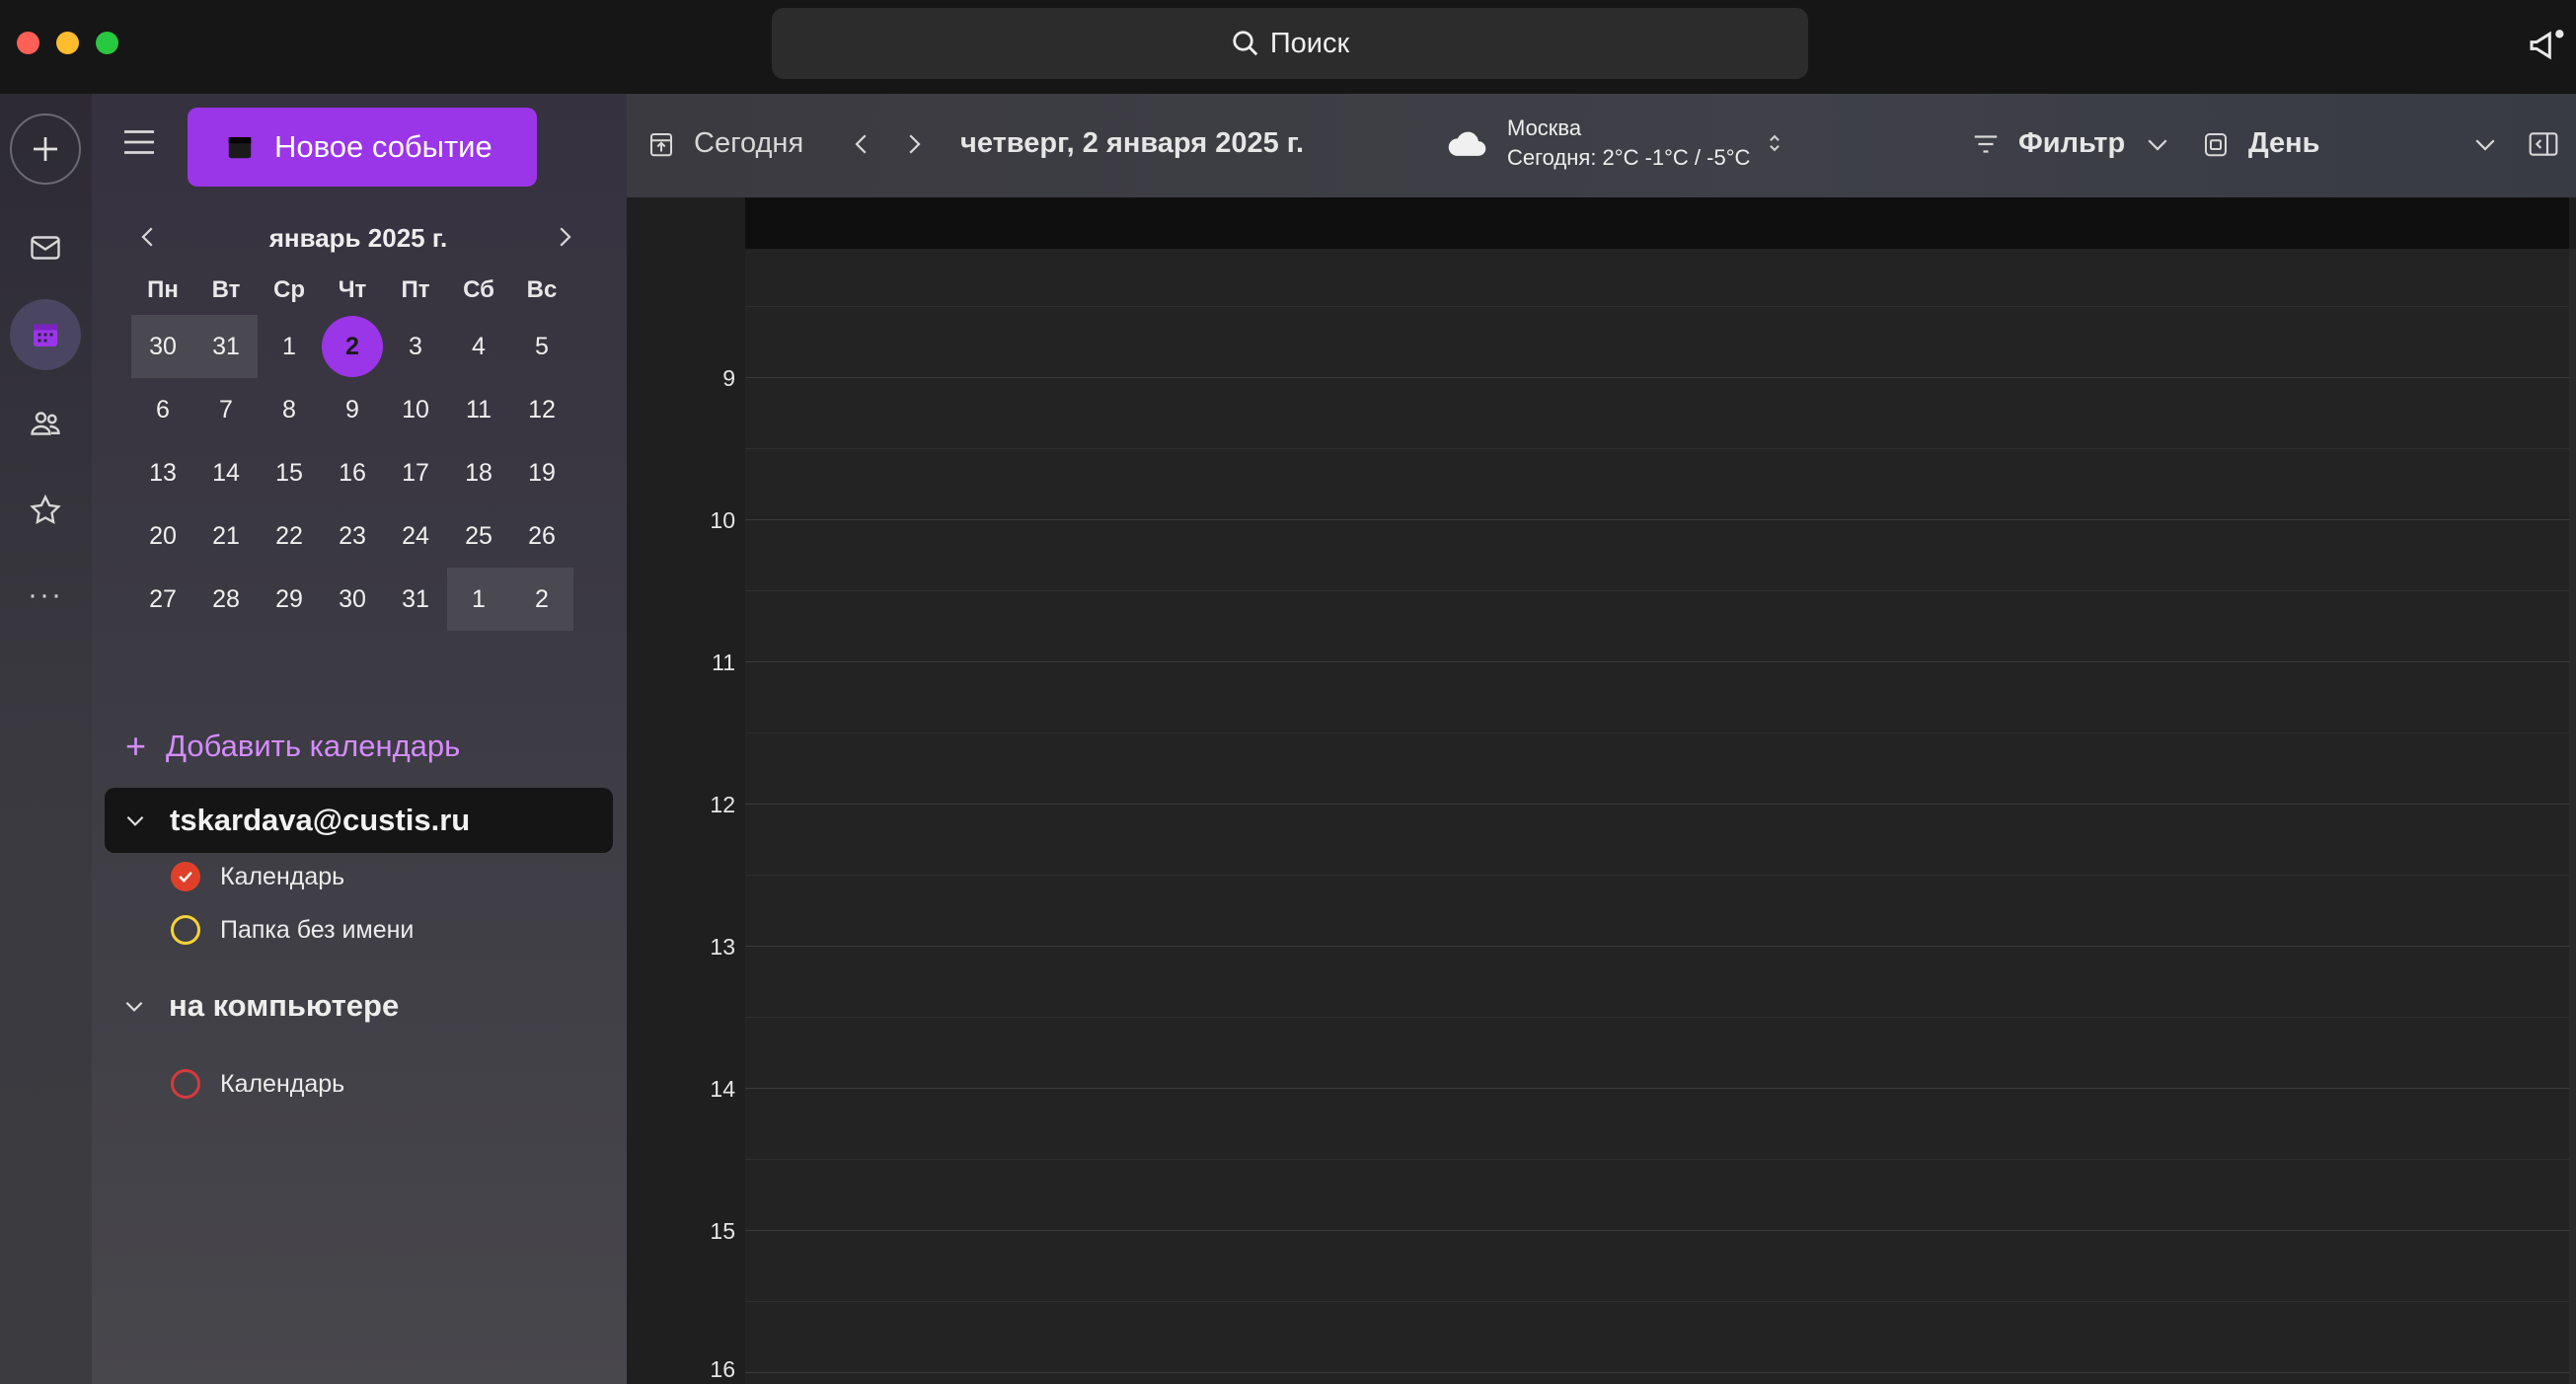  I want to click on add-calendar-button: + Добавить календарь, so click(293, 746).